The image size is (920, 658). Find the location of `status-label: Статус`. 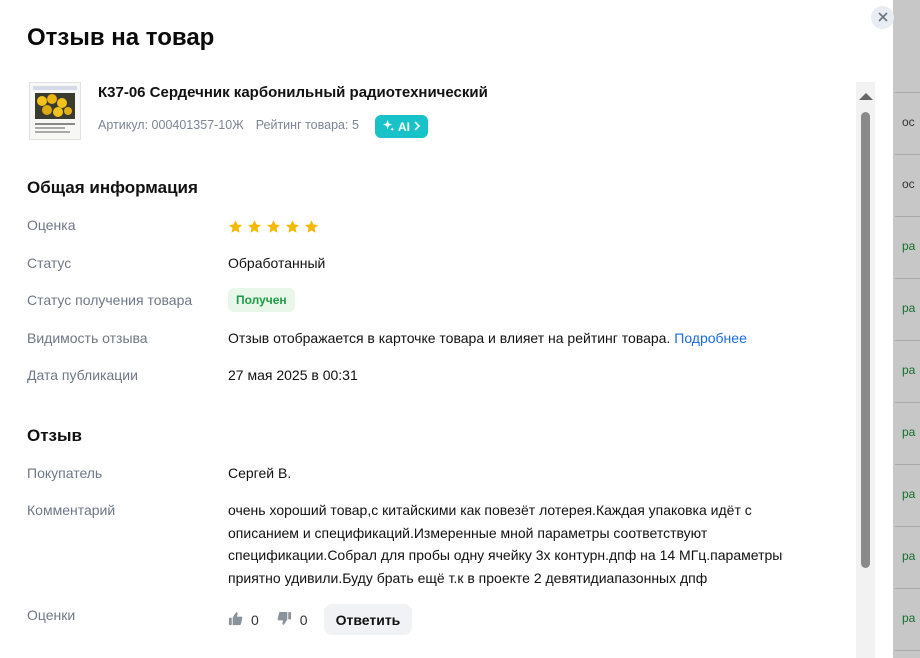

status-label: Статус is located at coordinates (49, 263).